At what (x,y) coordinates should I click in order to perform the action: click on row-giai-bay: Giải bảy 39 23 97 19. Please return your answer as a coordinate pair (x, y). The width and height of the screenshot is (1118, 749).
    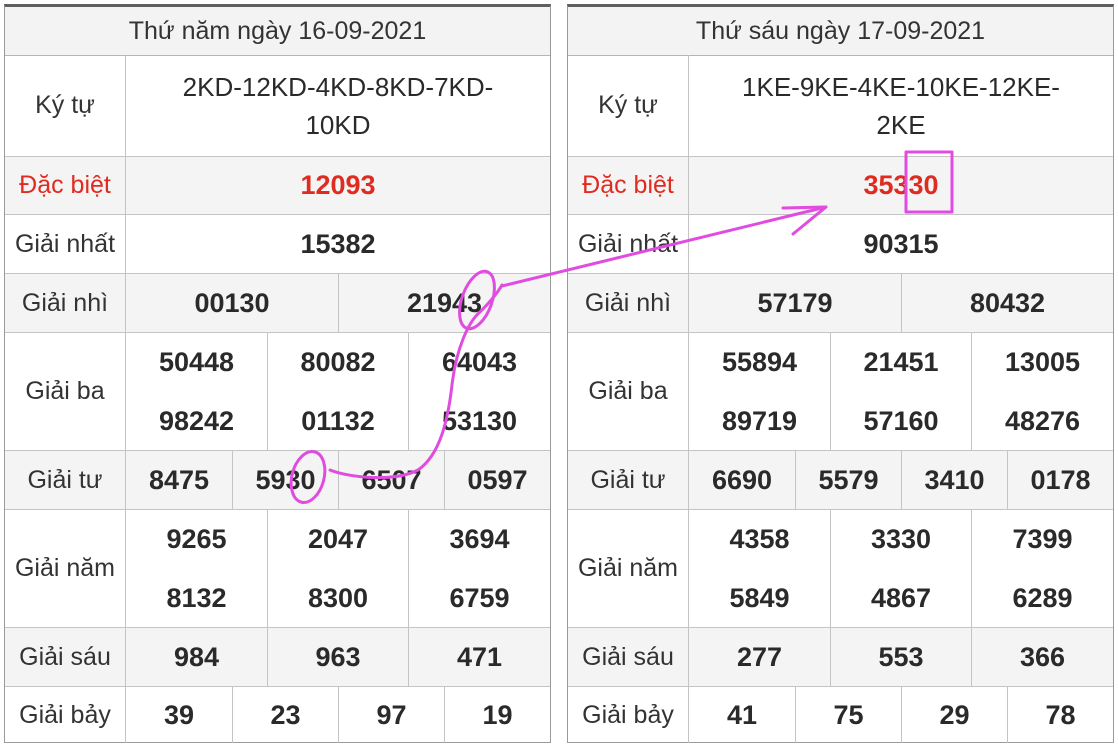
    Looking at the image, I should click on (277, 715).